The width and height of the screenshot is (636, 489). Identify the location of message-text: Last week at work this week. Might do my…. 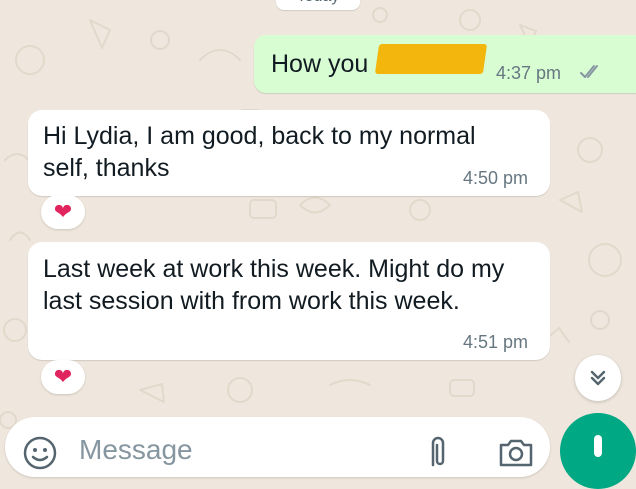
(274, 285).